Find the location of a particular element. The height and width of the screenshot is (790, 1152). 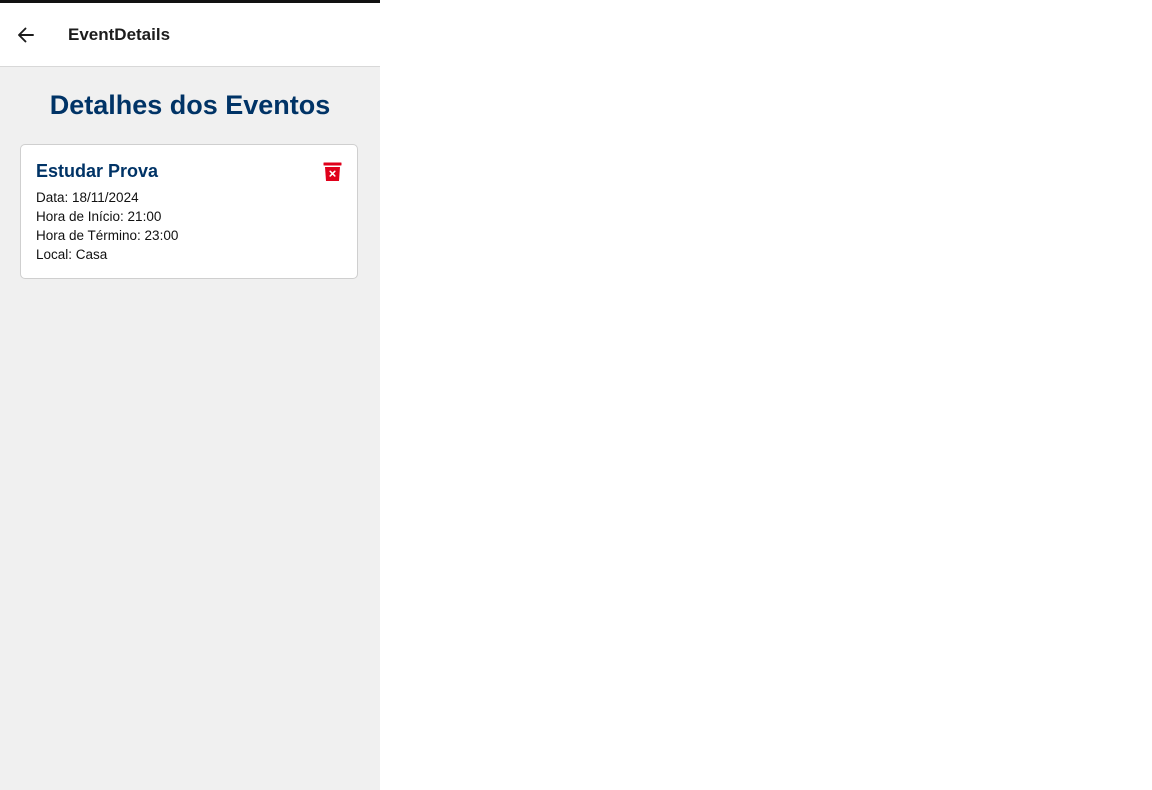

back-button is located at coordinates (26, 34).